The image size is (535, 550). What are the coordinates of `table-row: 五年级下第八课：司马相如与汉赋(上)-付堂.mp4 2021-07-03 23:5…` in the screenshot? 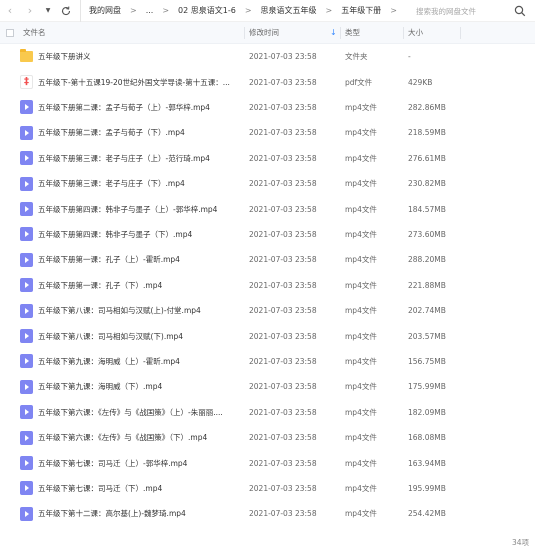 It's located at (267, 310).